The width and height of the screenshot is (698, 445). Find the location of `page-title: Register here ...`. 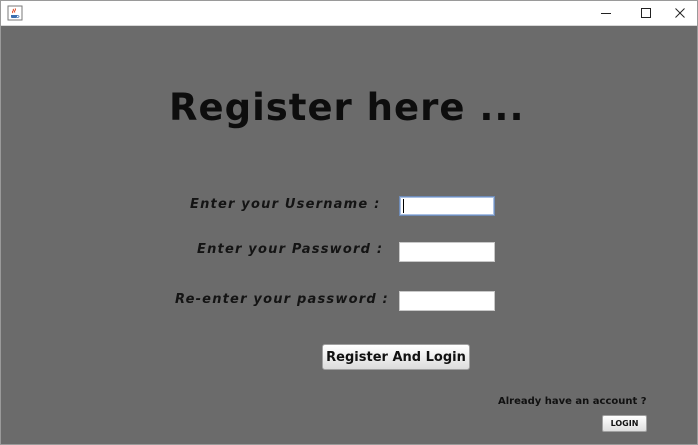

page-title: Register here ... is located at coordinates (347, 107).